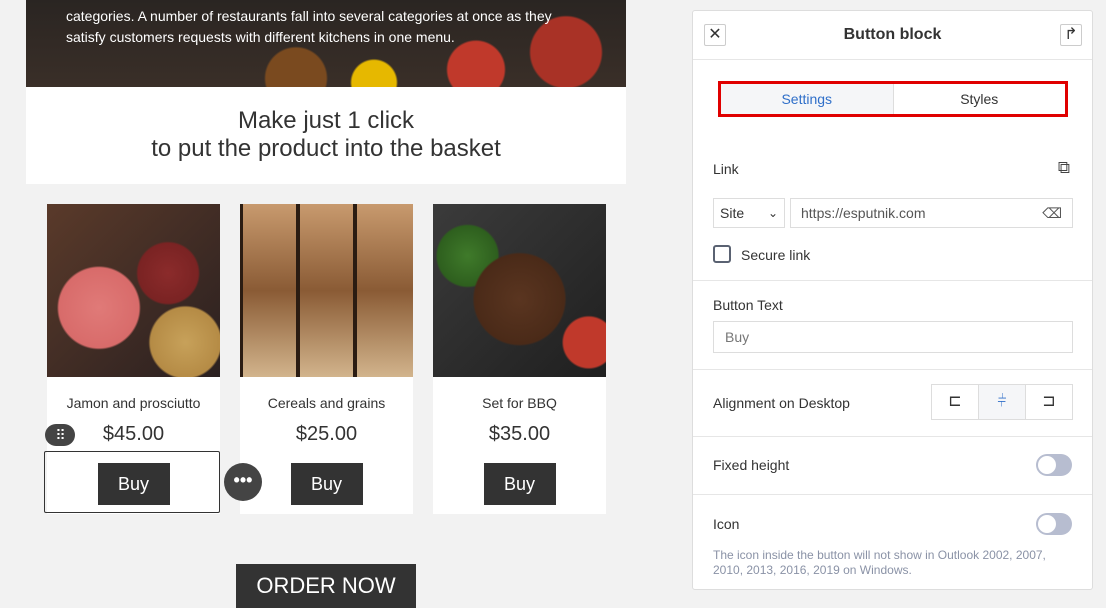 This screenshot has width=1106, height=608. Describe the element at coordinates (751, 465) in the screenshot. I see `fixed-height-label: Fixed height` at that location.